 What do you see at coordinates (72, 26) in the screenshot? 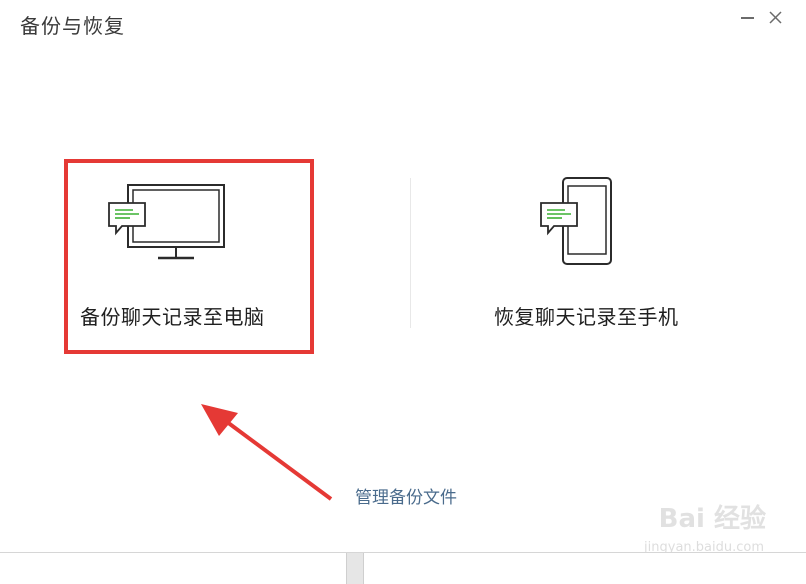
I see `window-title: 备份与恢复` at bounding box center [72, 26].